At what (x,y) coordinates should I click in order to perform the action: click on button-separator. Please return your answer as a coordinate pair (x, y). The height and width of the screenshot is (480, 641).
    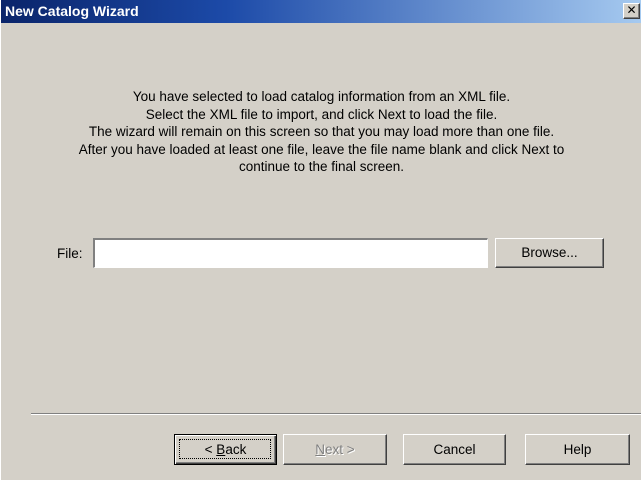
    Looking at the image, I should click on (336, 414).